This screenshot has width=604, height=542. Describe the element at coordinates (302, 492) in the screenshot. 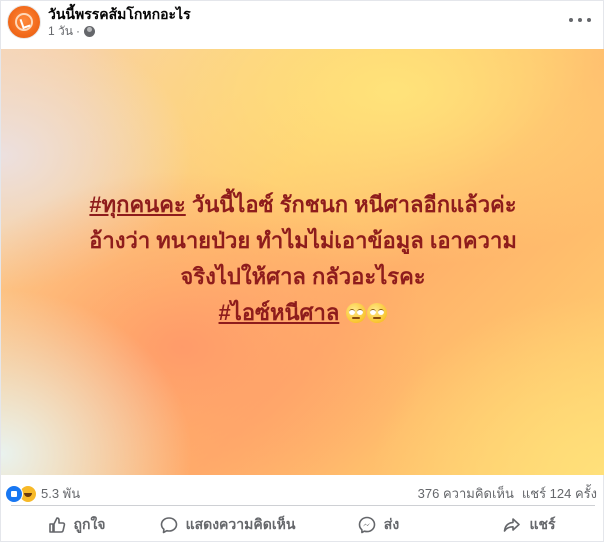

I see `post-stats: 5.3 พัน 376 ความคิดเห็น แชร์ 124 ครั้ง` at that location.